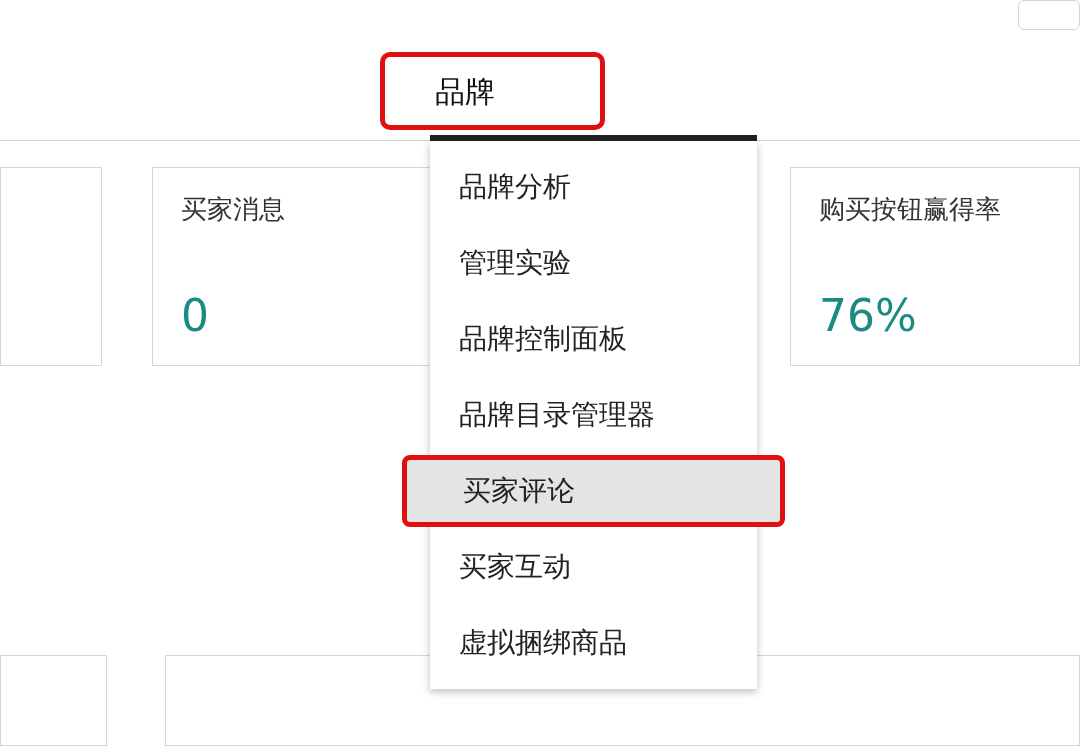 This screenshot has width=1080, height=746. I want to click on menu-item: 品牌目录管理器, so click(593, 415).